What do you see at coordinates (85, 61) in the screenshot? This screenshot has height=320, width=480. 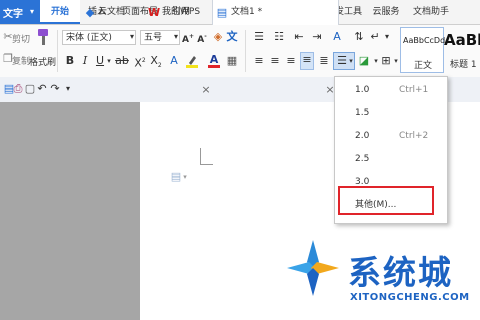 I see `italic-icon: I` at bounding box center [85, 61].